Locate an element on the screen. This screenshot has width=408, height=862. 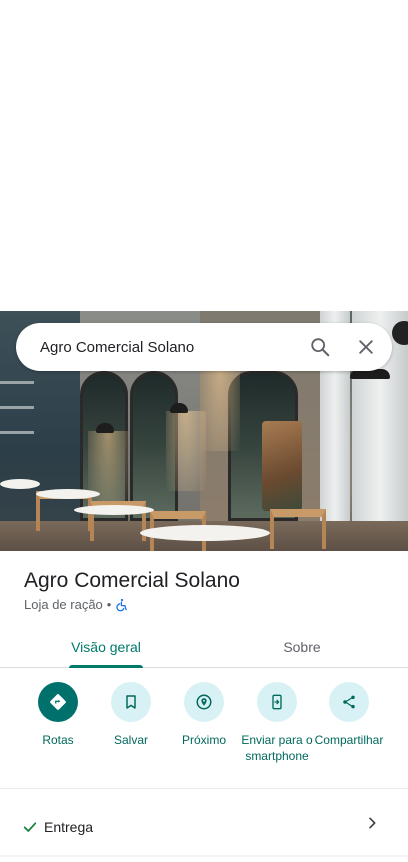
search-input: Agro Comercial Solano is located at coordinates (170, 347).